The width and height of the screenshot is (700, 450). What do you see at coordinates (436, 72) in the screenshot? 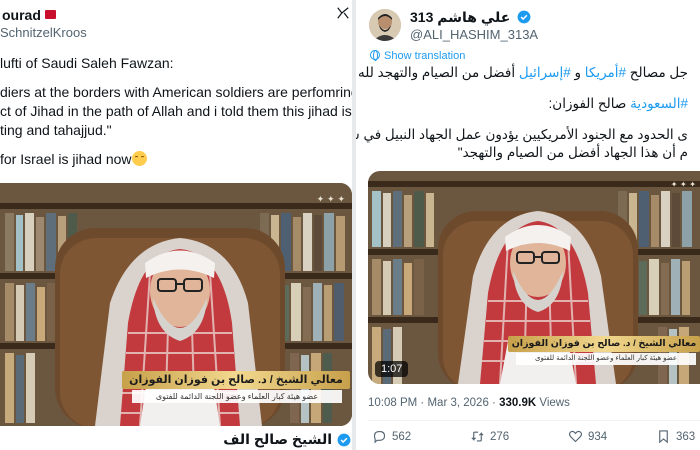
I see `text-fragment: أفضل من الصيام والتهجد لله عزّ وجل` at bounding box center [436, 72].